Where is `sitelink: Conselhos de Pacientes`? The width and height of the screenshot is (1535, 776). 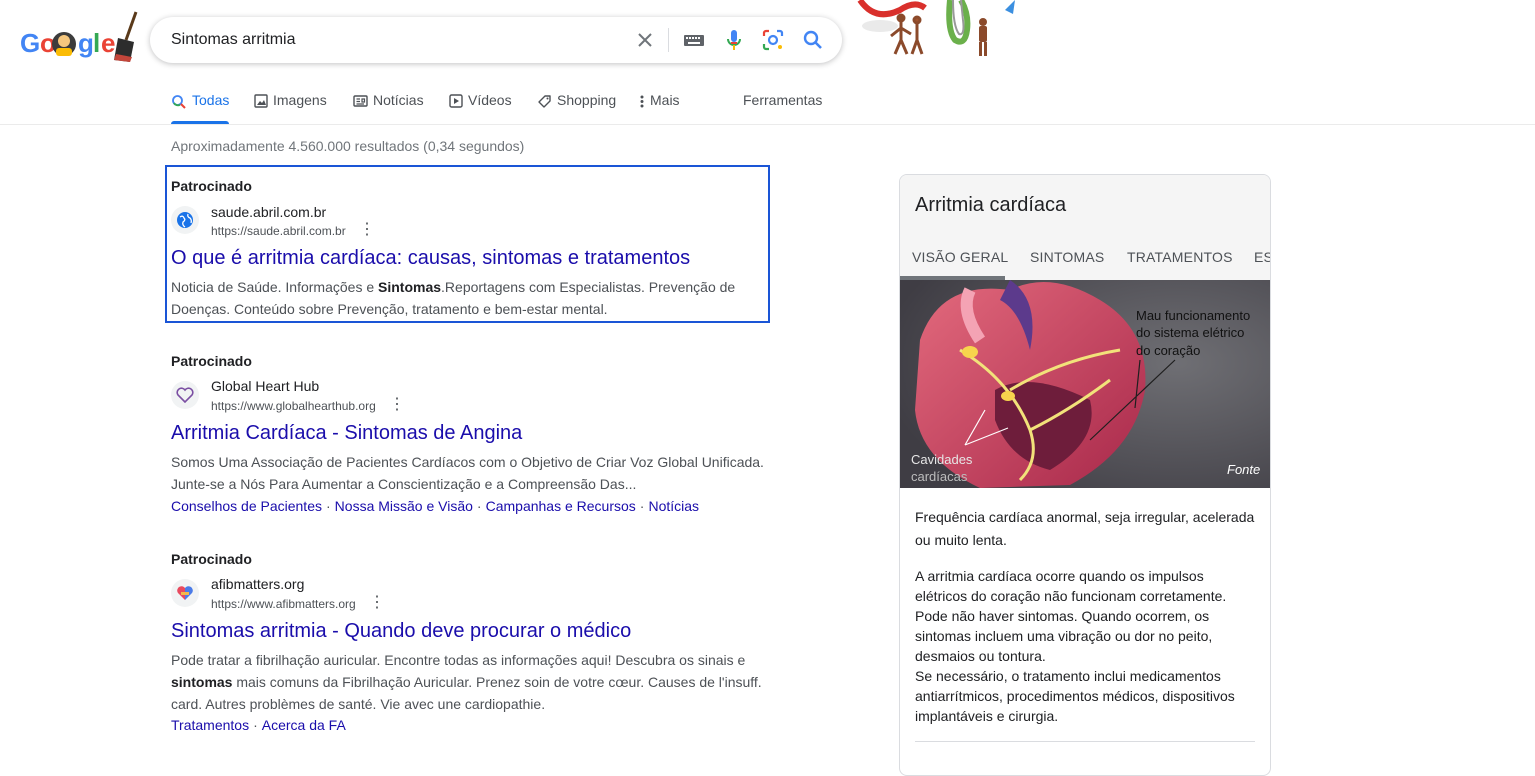
sitelink: Conselhos de Pacientes is located at coordinates (246, 506).